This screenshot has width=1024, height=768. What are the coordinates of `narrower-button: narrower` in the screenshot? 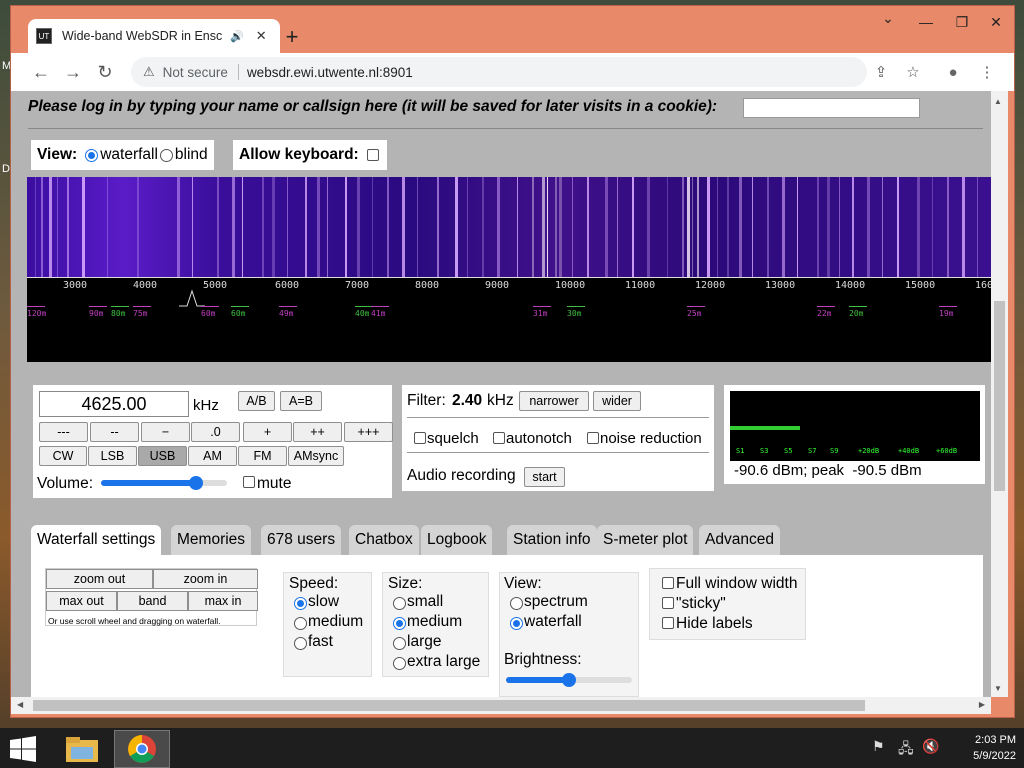 It's located at (554, 401).